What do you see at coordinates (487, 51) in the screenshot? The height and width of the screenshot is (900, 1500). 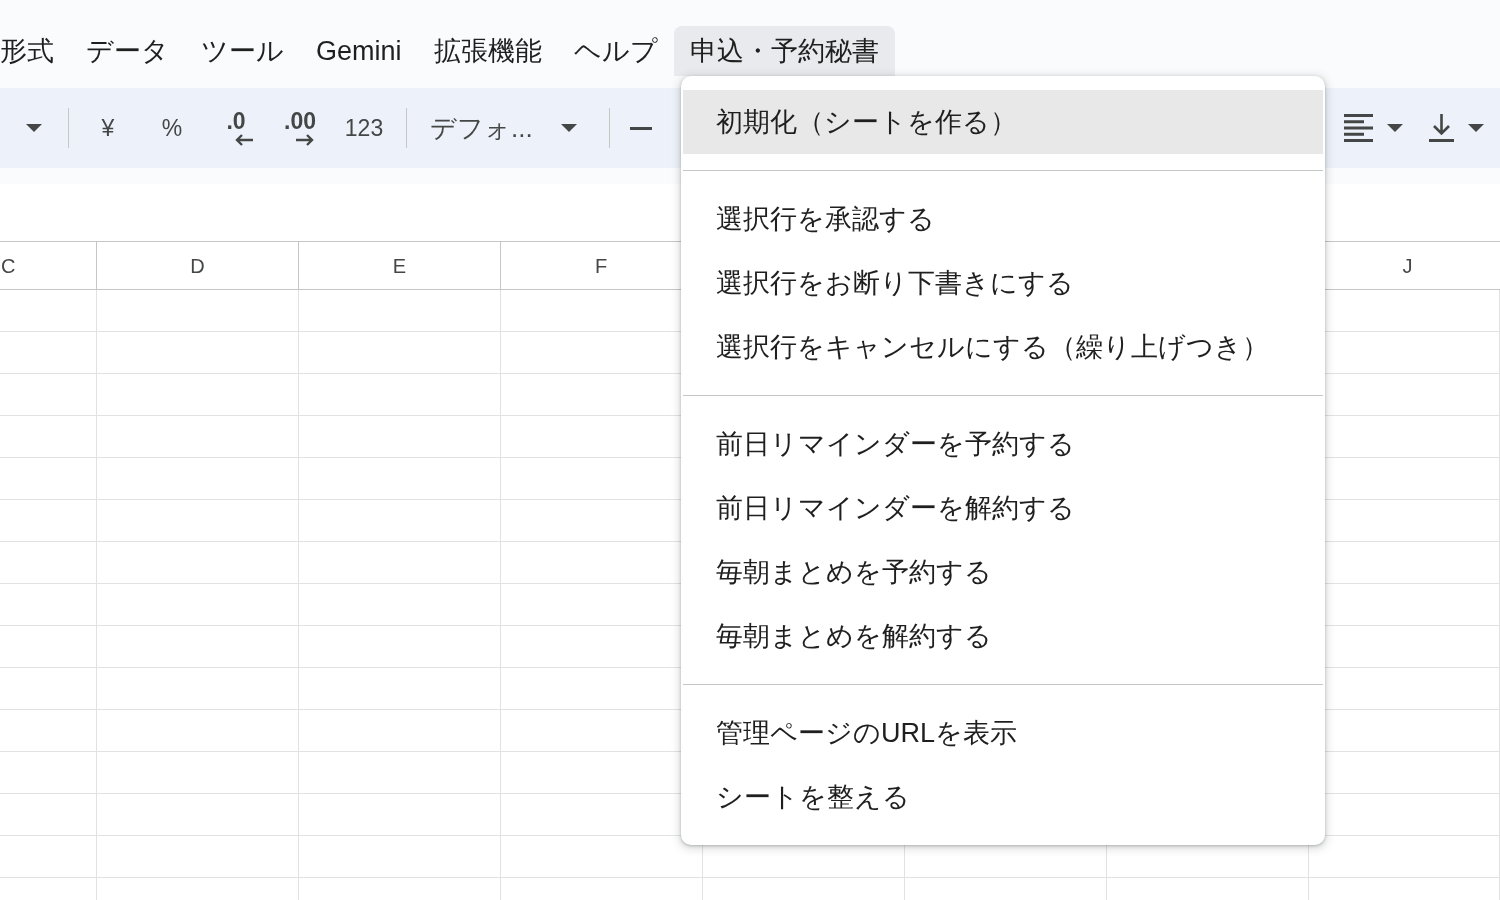 I see `menu-bar-item: 拡張機能` at bounding box center [487, 51].